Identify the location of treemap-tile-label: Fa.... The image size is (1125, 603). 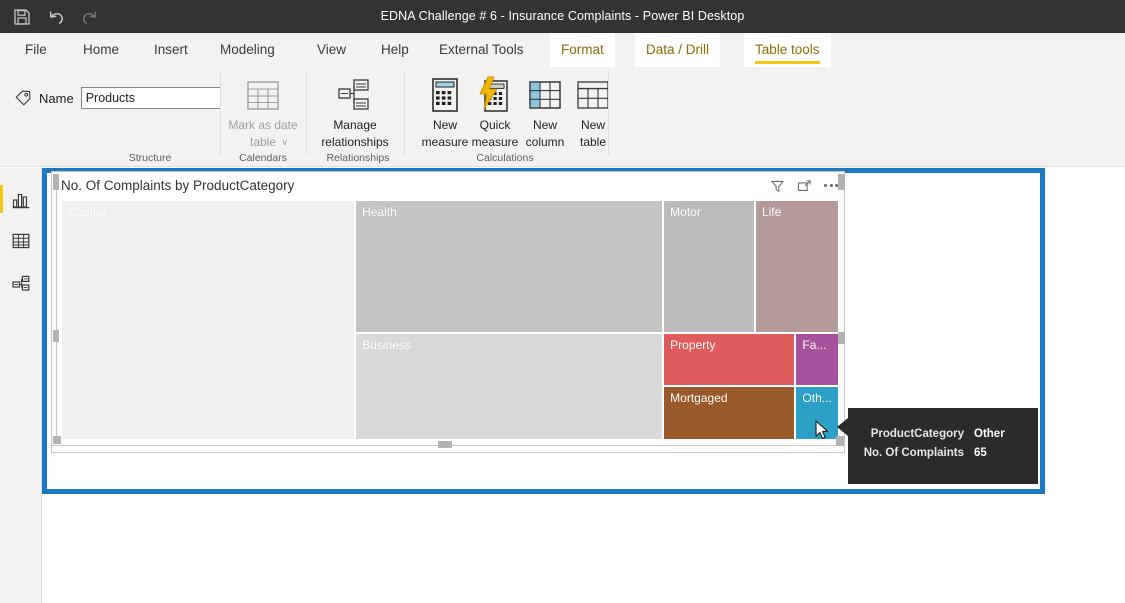
(814, 344).